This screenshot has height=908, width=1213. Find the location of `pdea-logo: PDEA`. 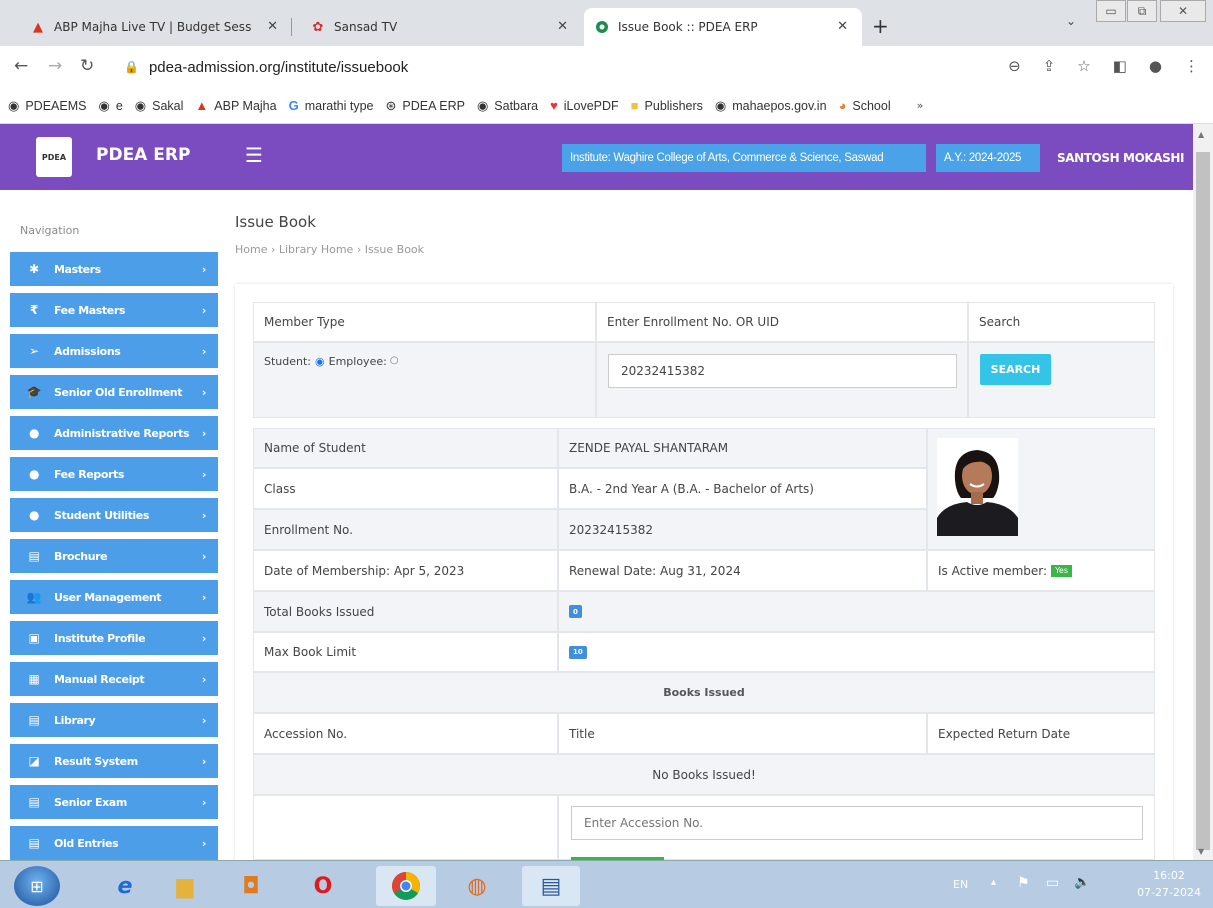

pdea-logo: PDEA is located at coordinates (54, 157).